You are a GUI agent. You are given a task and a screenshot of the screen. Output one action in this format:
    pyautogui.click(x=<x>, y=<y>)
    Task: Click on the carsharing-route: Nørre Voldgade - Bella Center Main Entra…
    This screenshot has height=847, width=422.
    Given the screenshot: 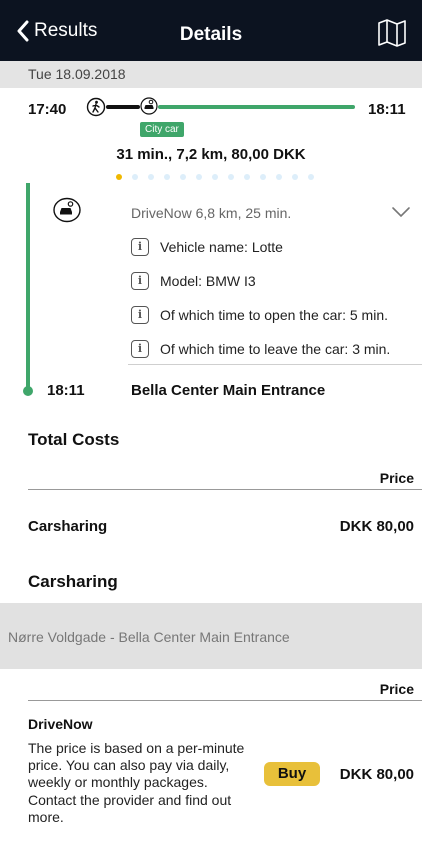 What is the action you would take?
    pyautogui.click(x=149, y=637)
    